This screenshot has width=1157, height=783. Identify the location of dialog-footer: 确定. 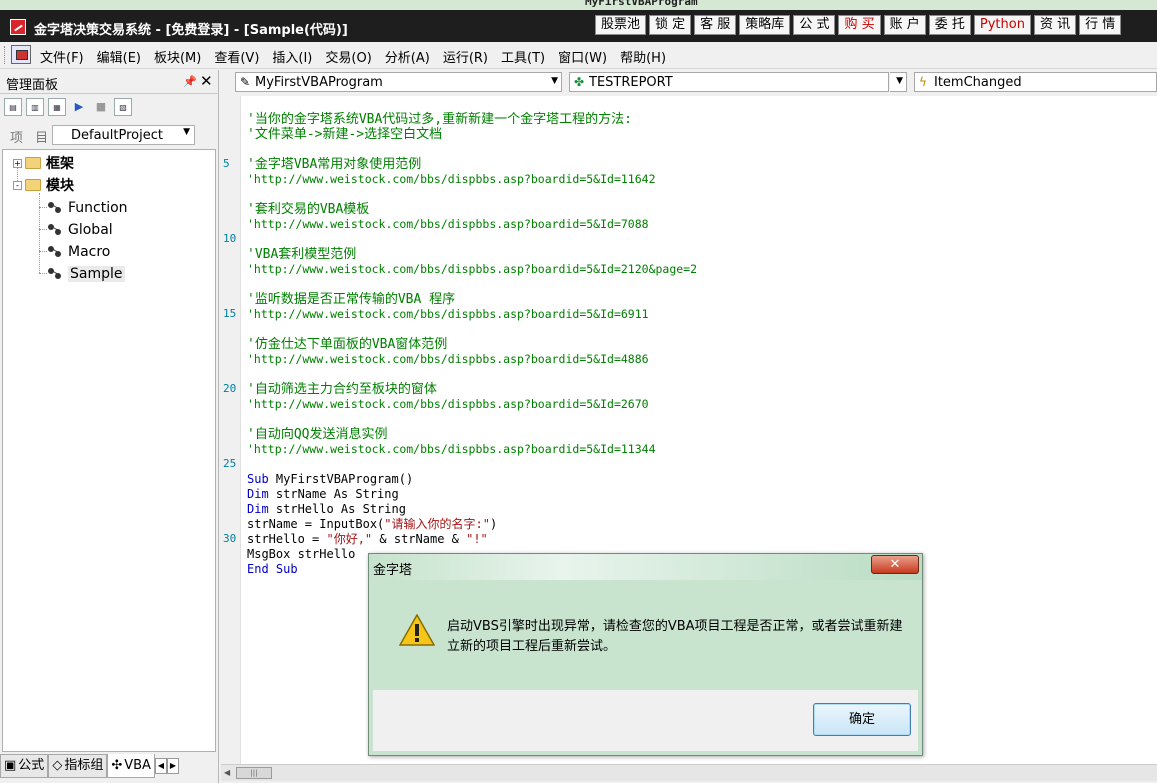
(645, 720).